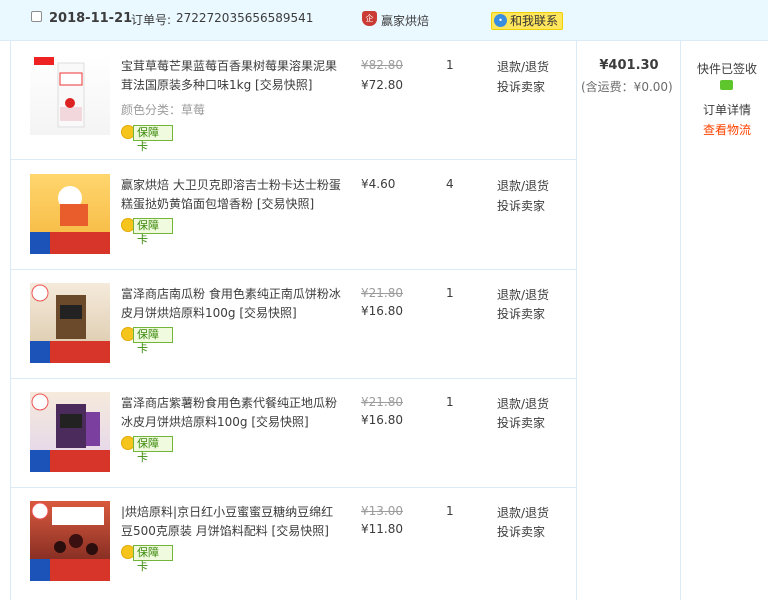 The height and width of the screenshot is (600, 768). Describe the element at coordinates (232, 522) in the screenshot. I see `product-title-link: |烘焙原料|京日红小豆蜜蜜豆糖纳豆绵红豆500克原装 月饼馅料配料 [交易快照]` at that location.